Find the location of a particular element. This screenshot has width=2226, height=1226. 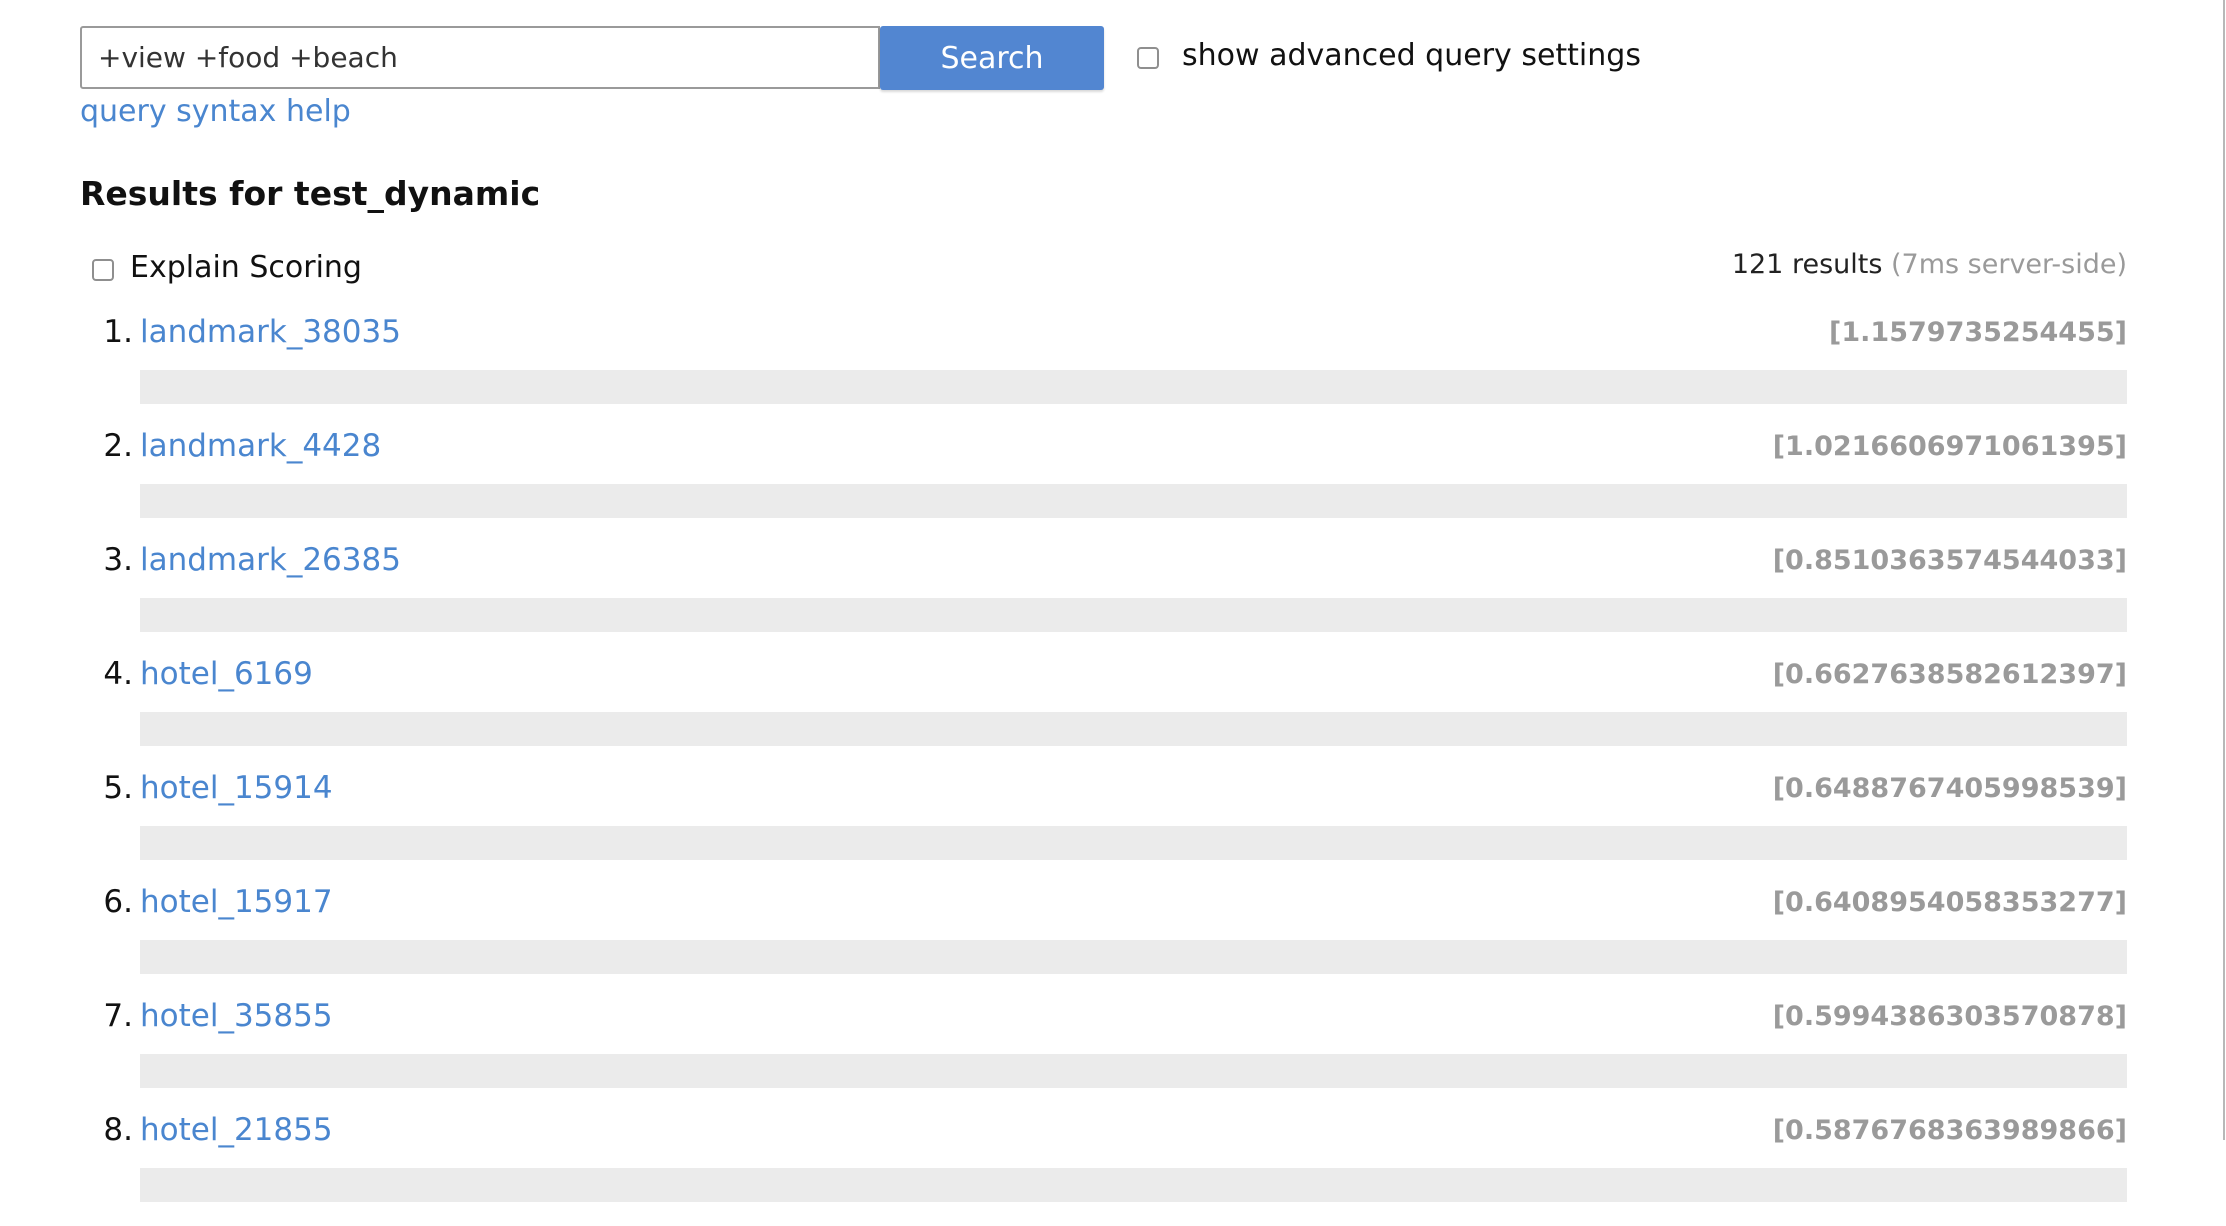

result-rank: 2. is located at coordinates (118, 446).